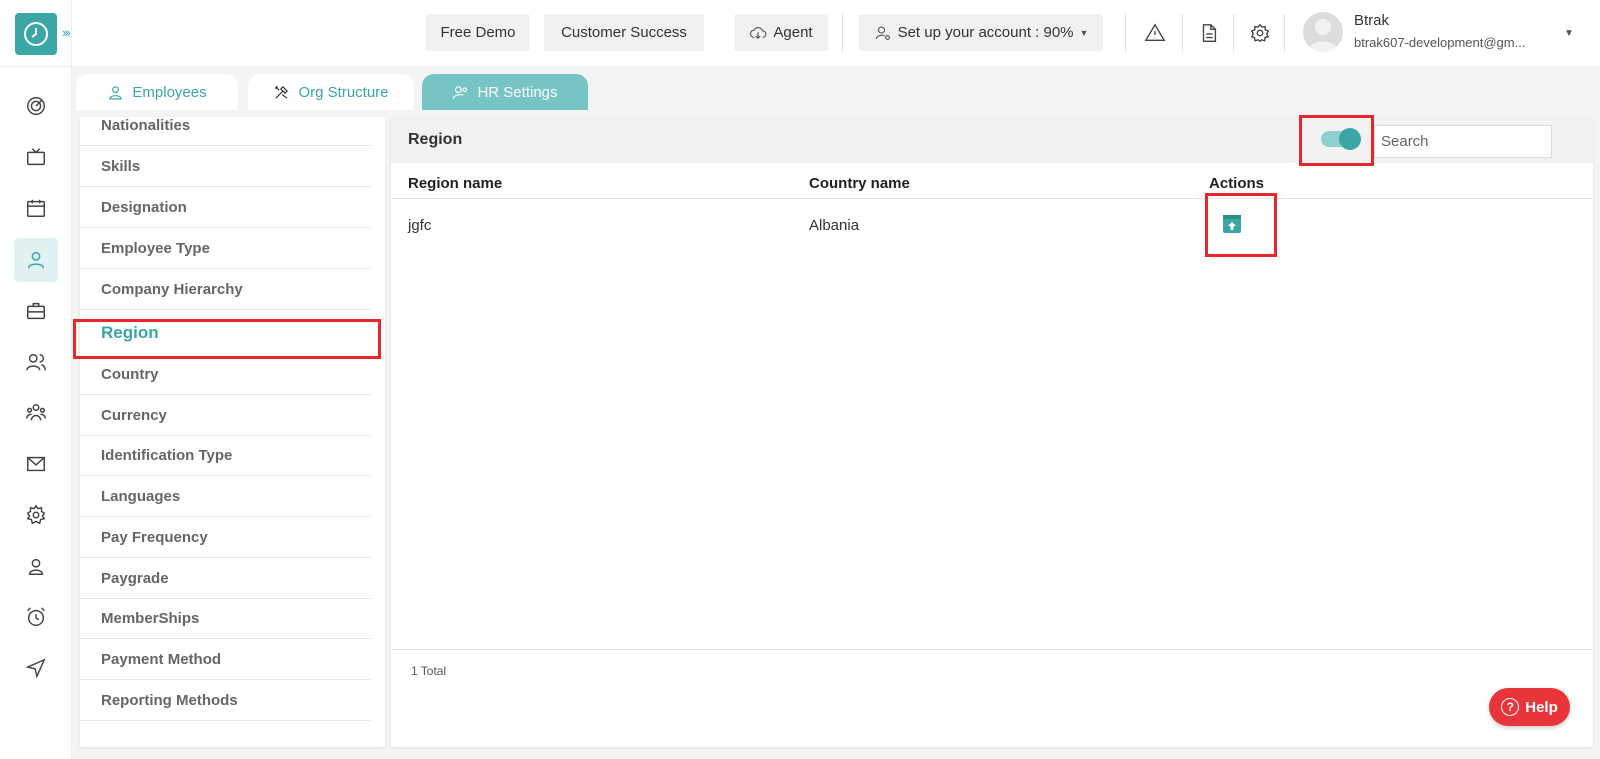 This screenshot has width=1600, height=759. What do you see at coordinates (1323, 35) in the screenshot?
I see `default-avatar-icon` at bounding box center [1323, 35].